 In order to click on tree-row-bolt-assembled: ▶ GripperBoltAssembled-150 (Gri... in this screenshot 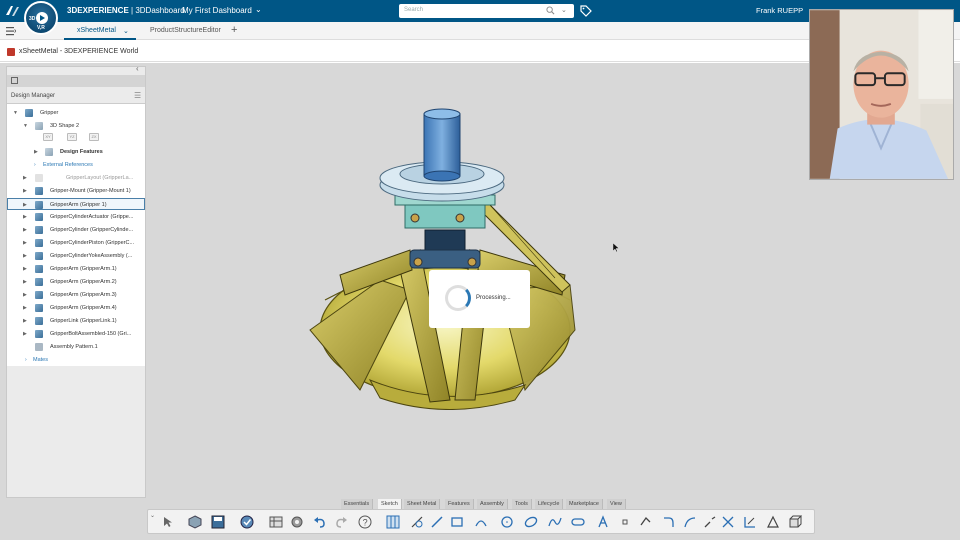, I will do `click(76, 334)`.